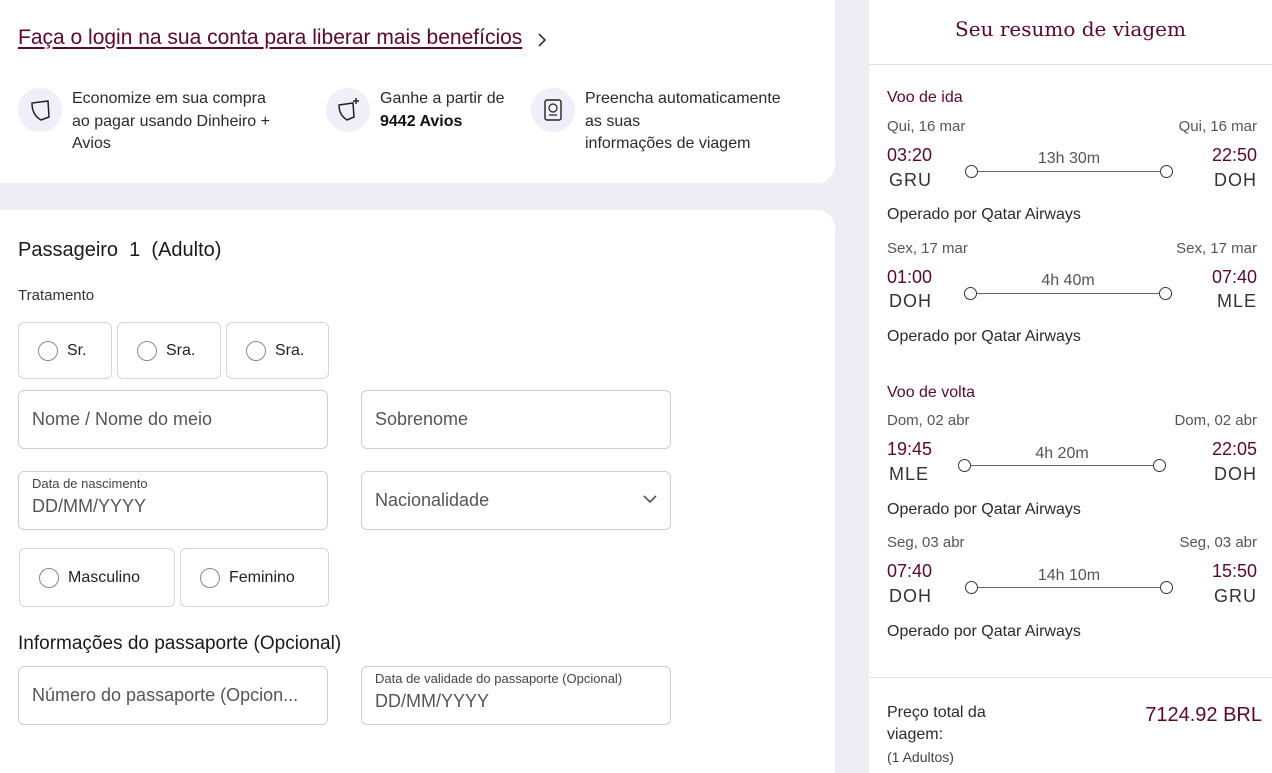  I want to click on segment-departure-date: Sex, 17 mar, so click(927, 248).